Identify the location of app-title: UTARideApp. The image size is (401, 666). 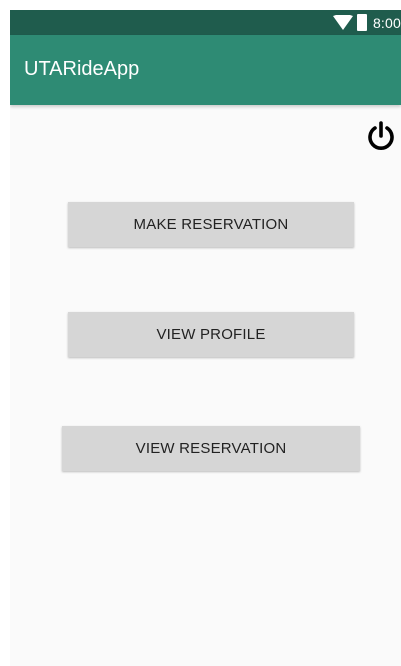
(82, 69).